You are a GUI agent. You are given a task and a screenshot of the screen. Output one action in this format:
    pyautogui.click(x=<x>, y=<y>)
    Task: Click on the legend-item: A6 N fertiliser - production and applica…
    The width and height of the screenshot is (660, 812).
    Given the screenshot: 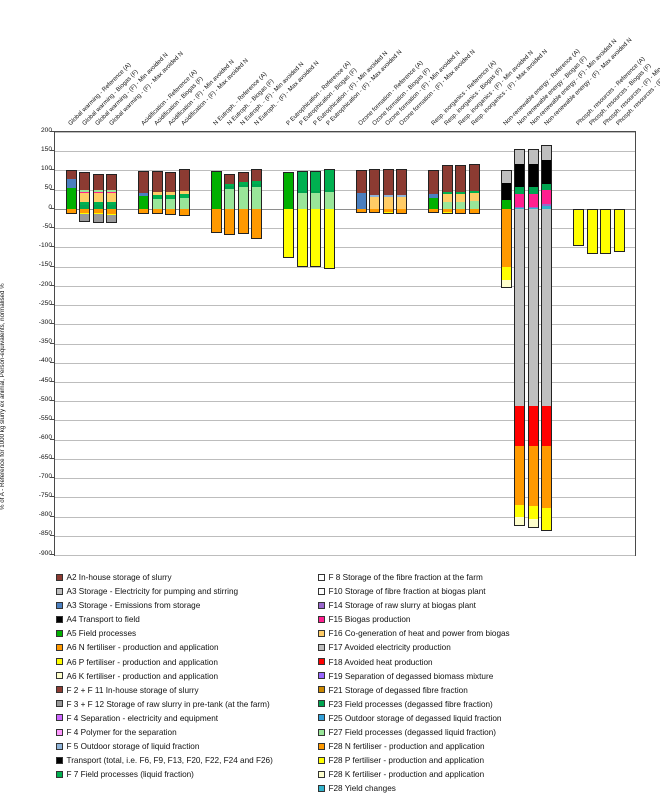 What is the action you would take?
    pyautogui.click(x=196, y=649)
    